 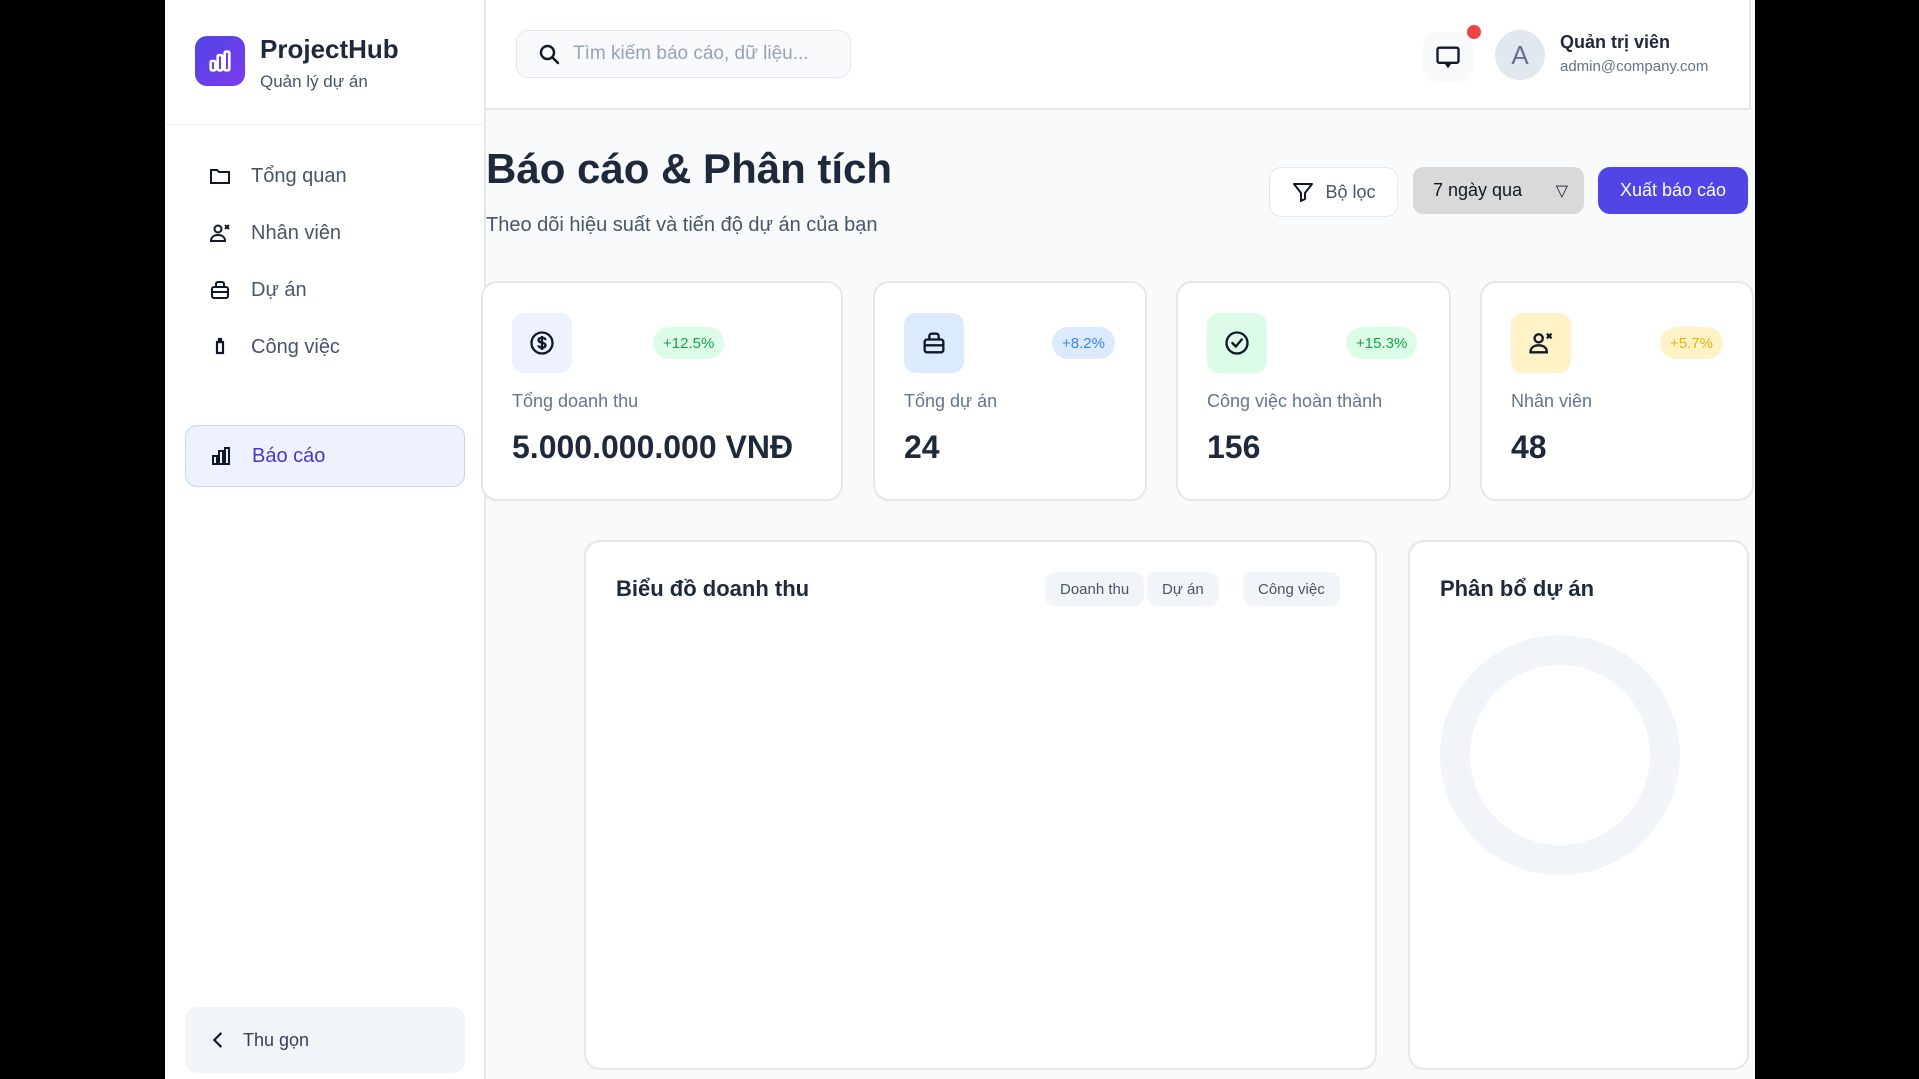 I want to click on stat-label: Công việc hoàn thành, so click(x=1295, y=401).